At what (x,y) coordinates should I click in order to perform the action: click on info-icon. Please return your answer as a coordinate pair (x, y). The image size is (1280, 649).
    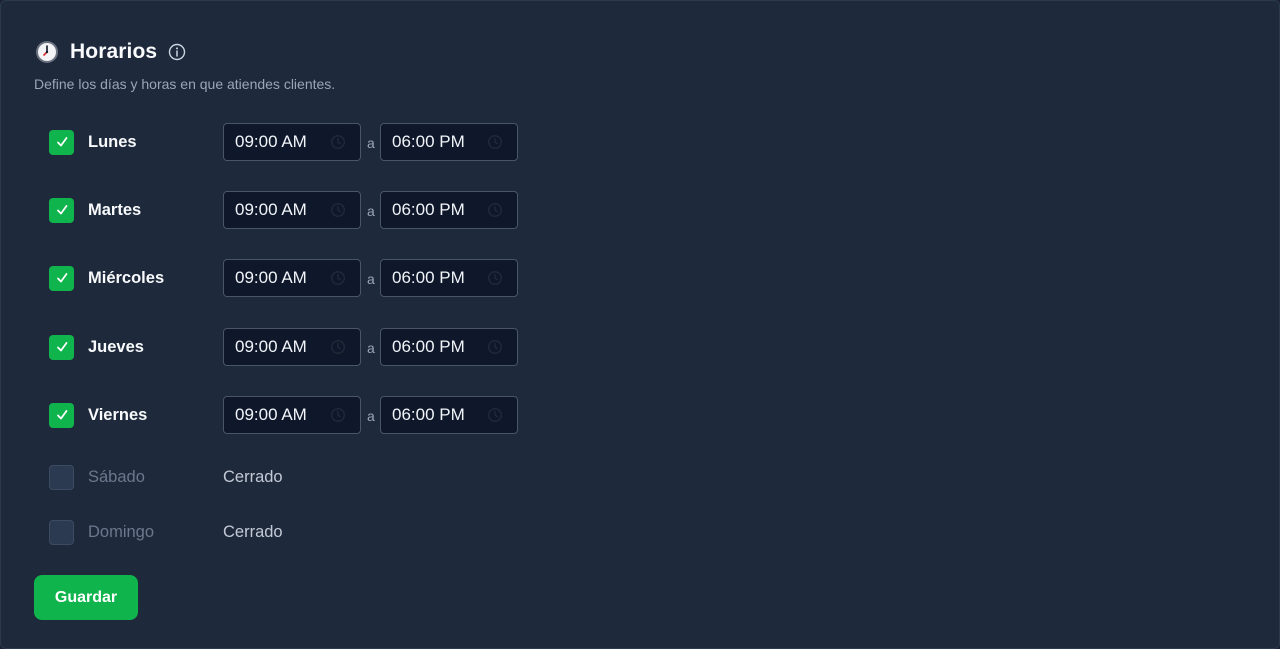
    Looking at the image, I should click on (177, 52).